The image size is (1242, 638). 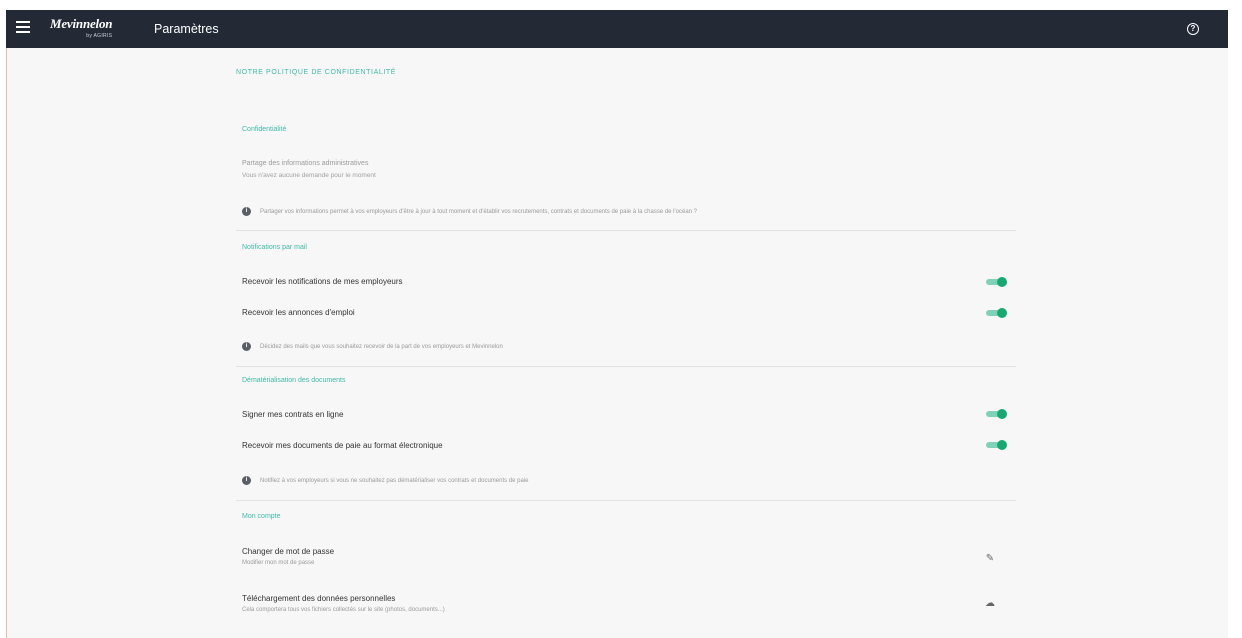 What do you see at coordinates (293, 414) in the screenshot?
I see `setting-label-sign-contracts: Signer mes contrats en ligne` at bounding box center [293, 414].